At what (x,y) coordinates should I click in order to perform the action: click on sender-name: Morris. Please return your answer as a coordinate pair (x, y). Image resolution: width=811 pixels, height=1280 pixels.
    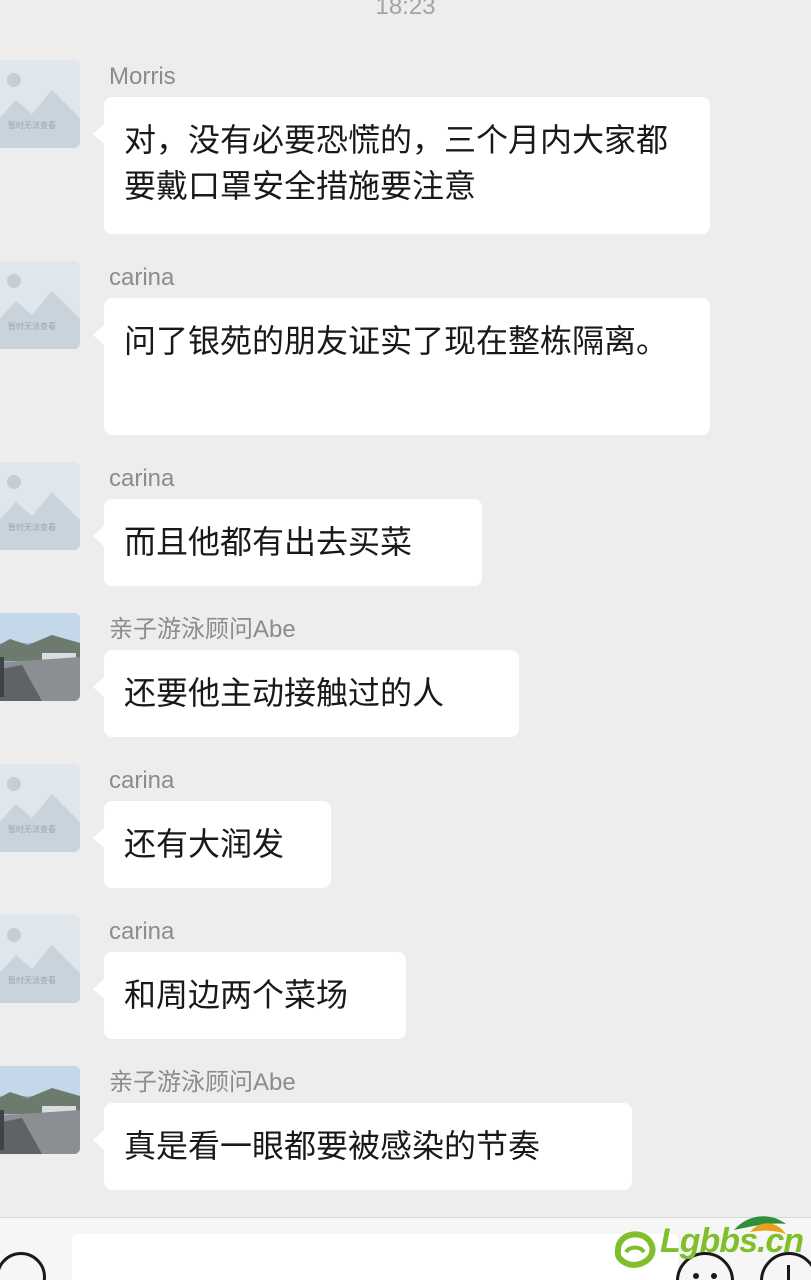
    Looking at the image, I should click on (142, 76).